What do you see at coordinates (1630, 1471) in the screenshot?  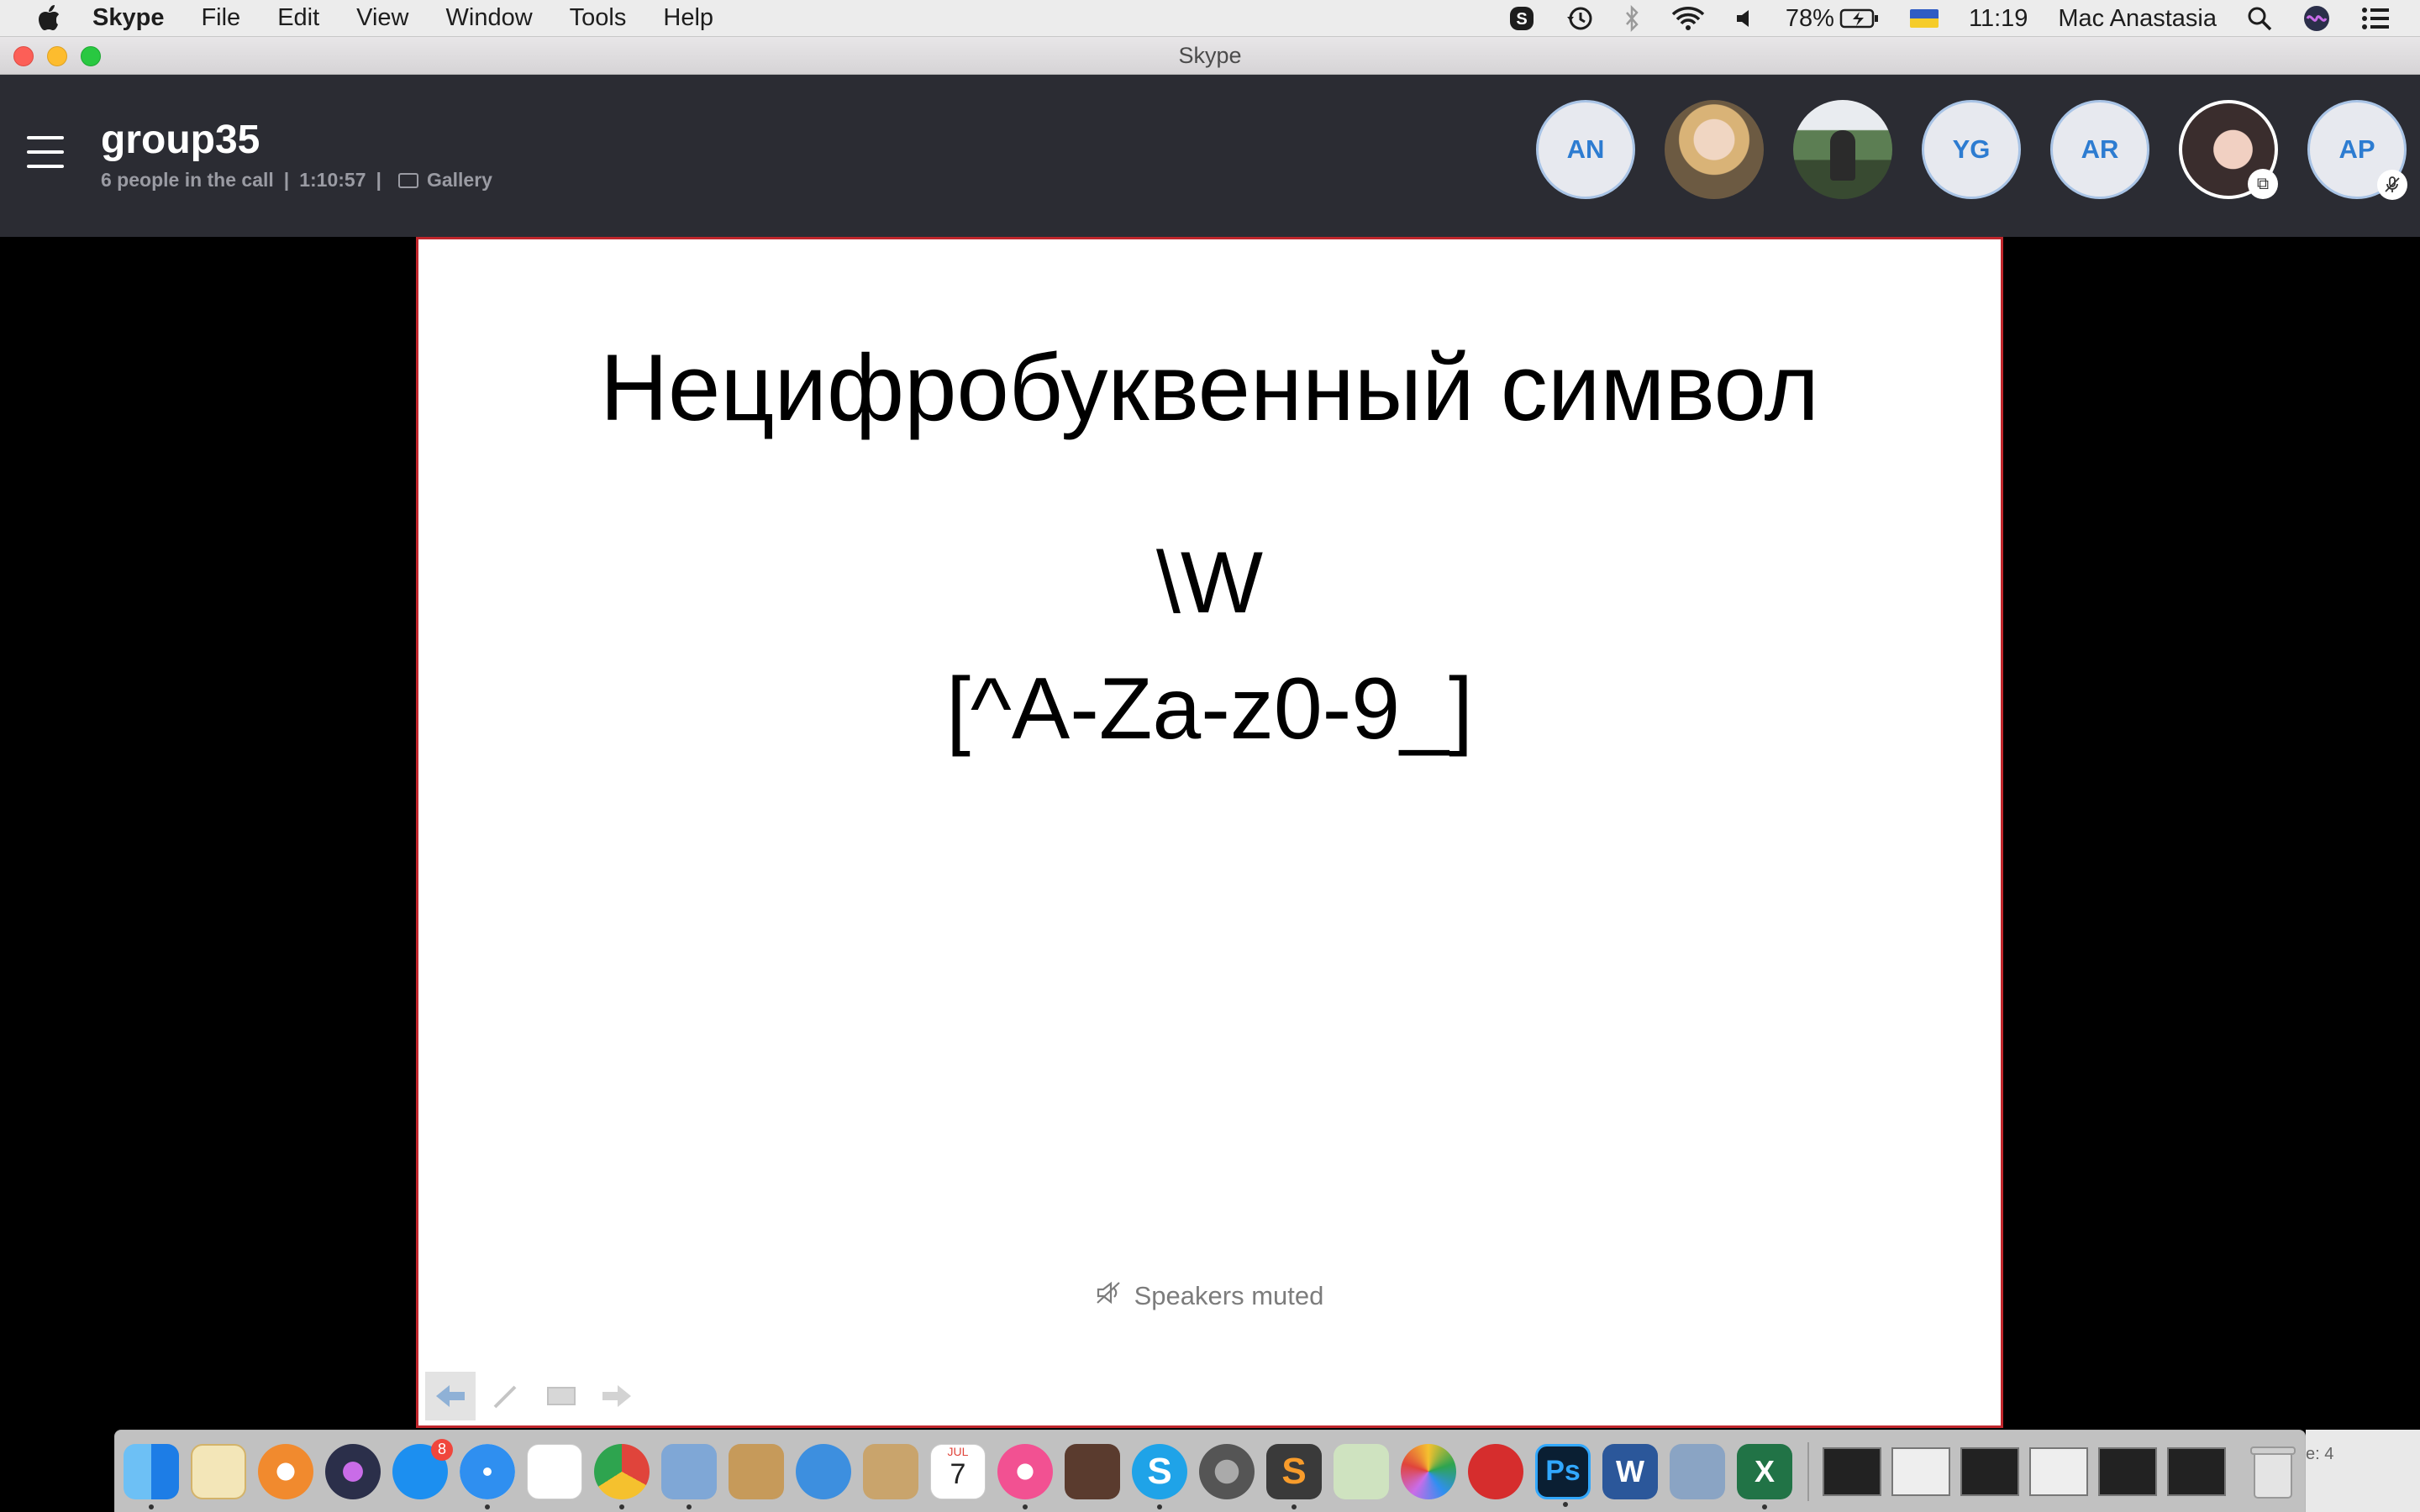 I see `word-icon: W` at bounding box center [1630, 1471].